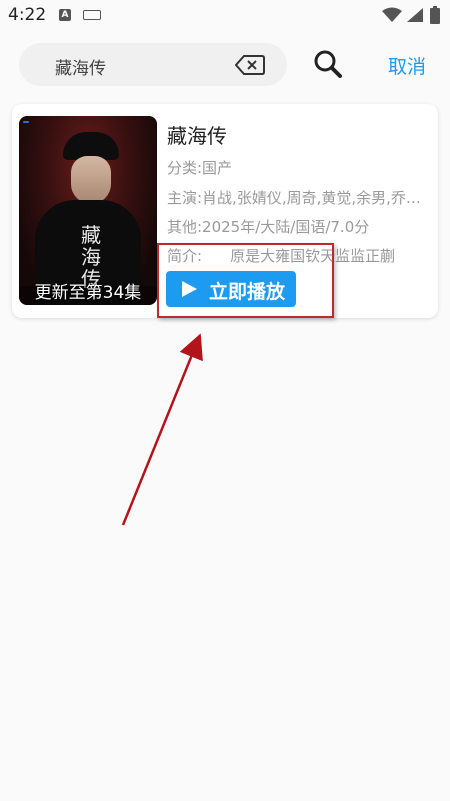  I want to click on episode-update-label: 更新至第34集, so click(88, 293).